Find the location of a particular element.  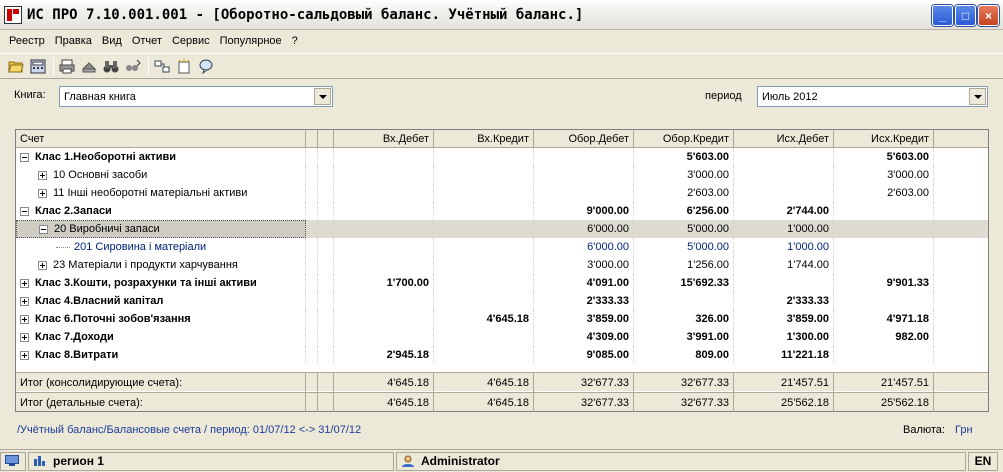

close-button: × is located at coordinates (988, 15).